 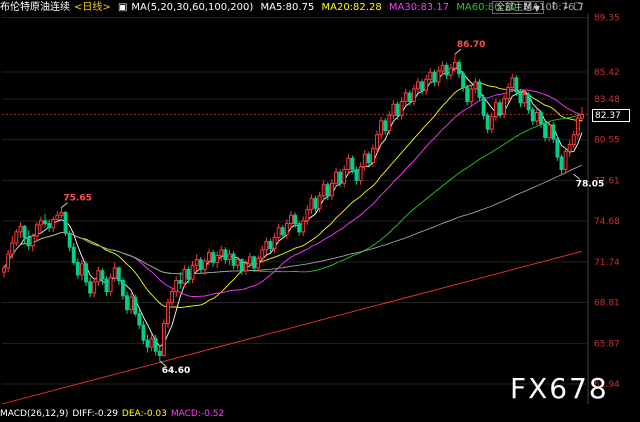 I want to click on y-tick-label: 80.55, so click(x=607, y=141).